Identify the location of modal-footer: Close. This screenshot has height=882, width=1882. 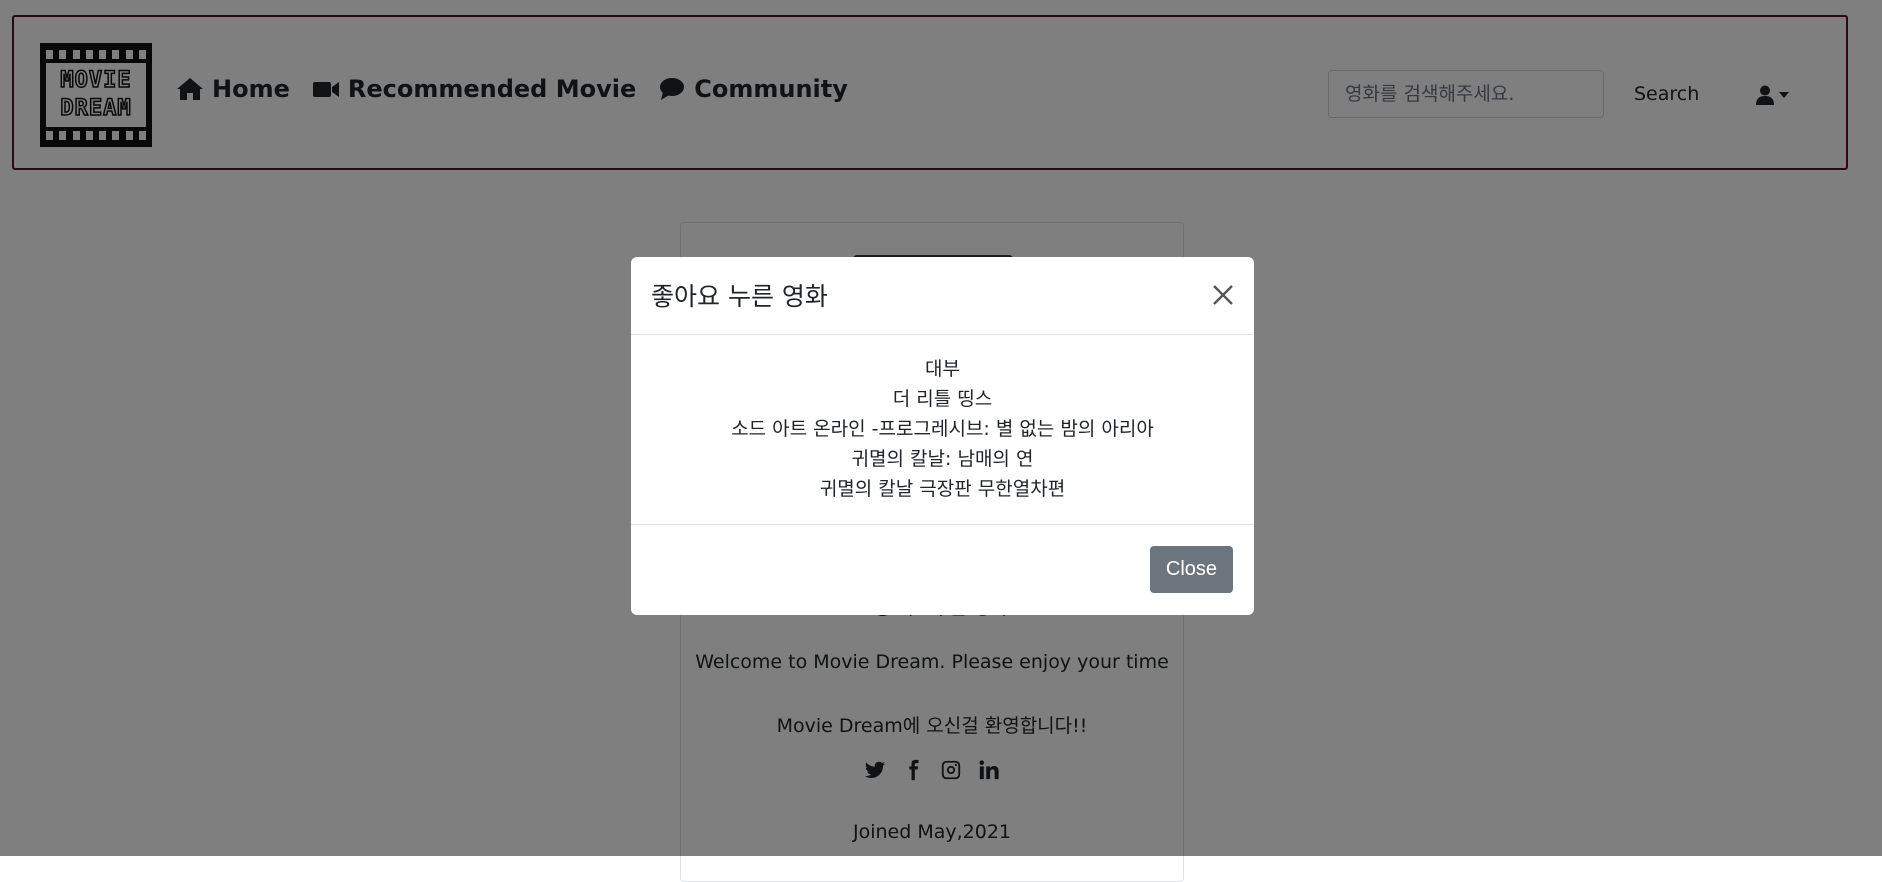
(942, 569).